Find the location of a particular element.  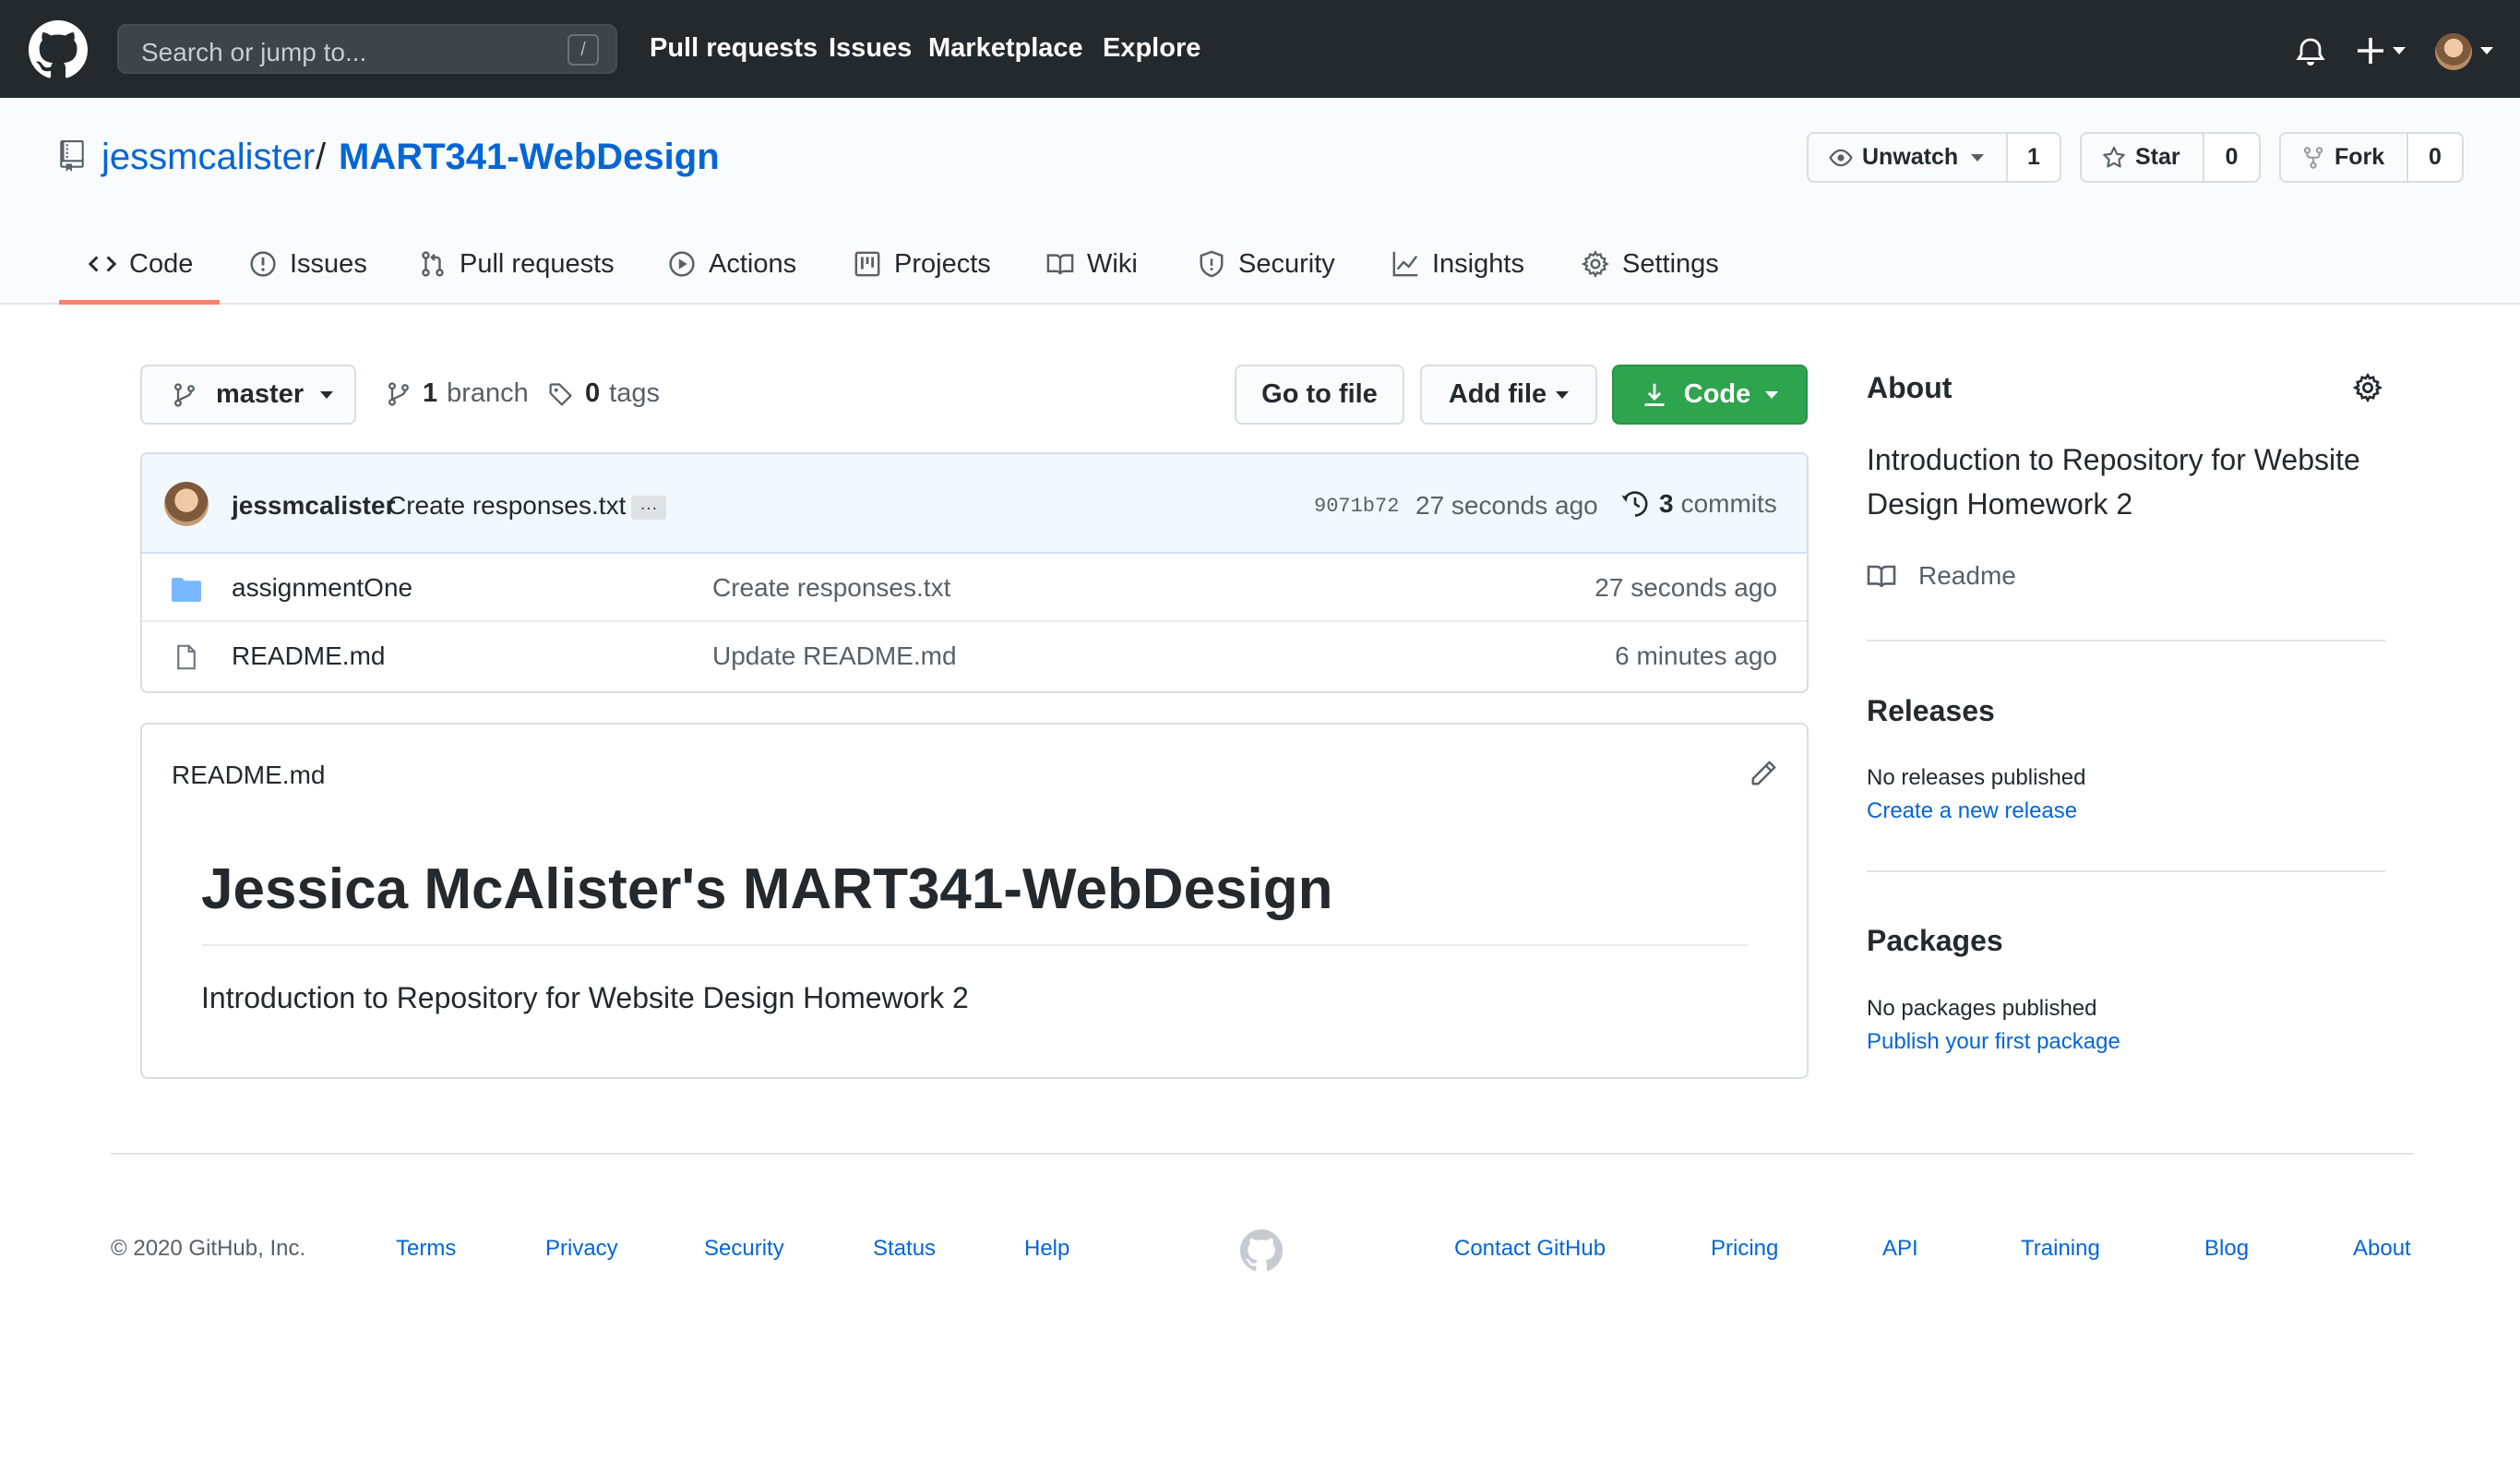

add-file-button: Add file is located at coordinates (1508, 395).